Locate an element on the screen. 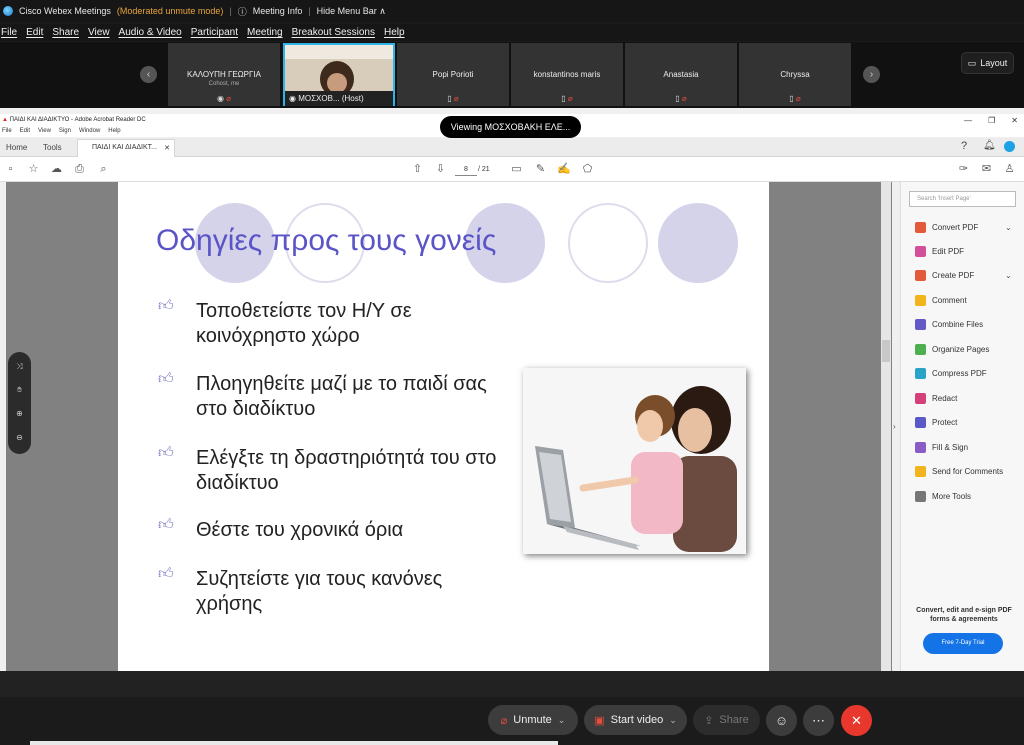  participant-name: Popi Porioti is located at coordinates (453, 74).